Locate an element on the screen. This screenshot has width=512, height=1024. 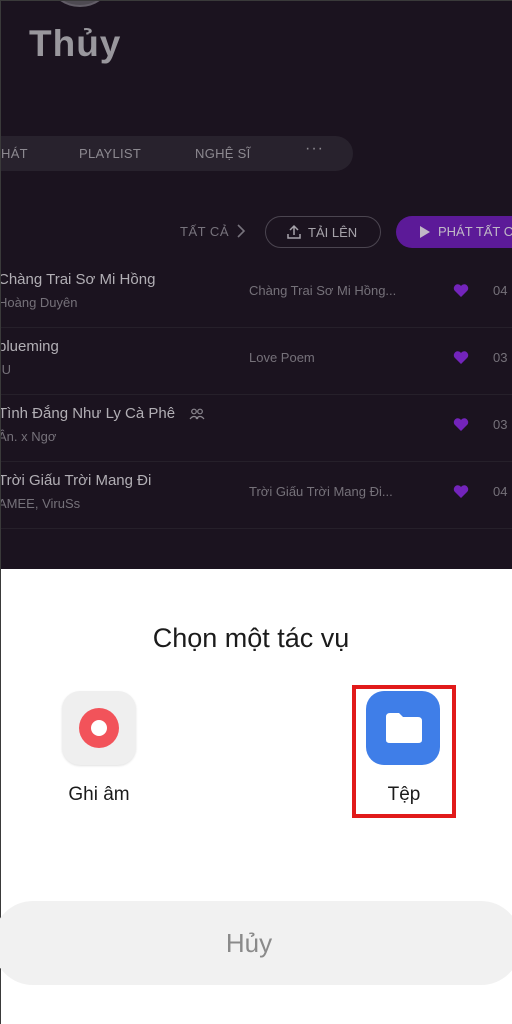
sheet-title: Chọn một tác vụ is located at coordinates (251, 638).